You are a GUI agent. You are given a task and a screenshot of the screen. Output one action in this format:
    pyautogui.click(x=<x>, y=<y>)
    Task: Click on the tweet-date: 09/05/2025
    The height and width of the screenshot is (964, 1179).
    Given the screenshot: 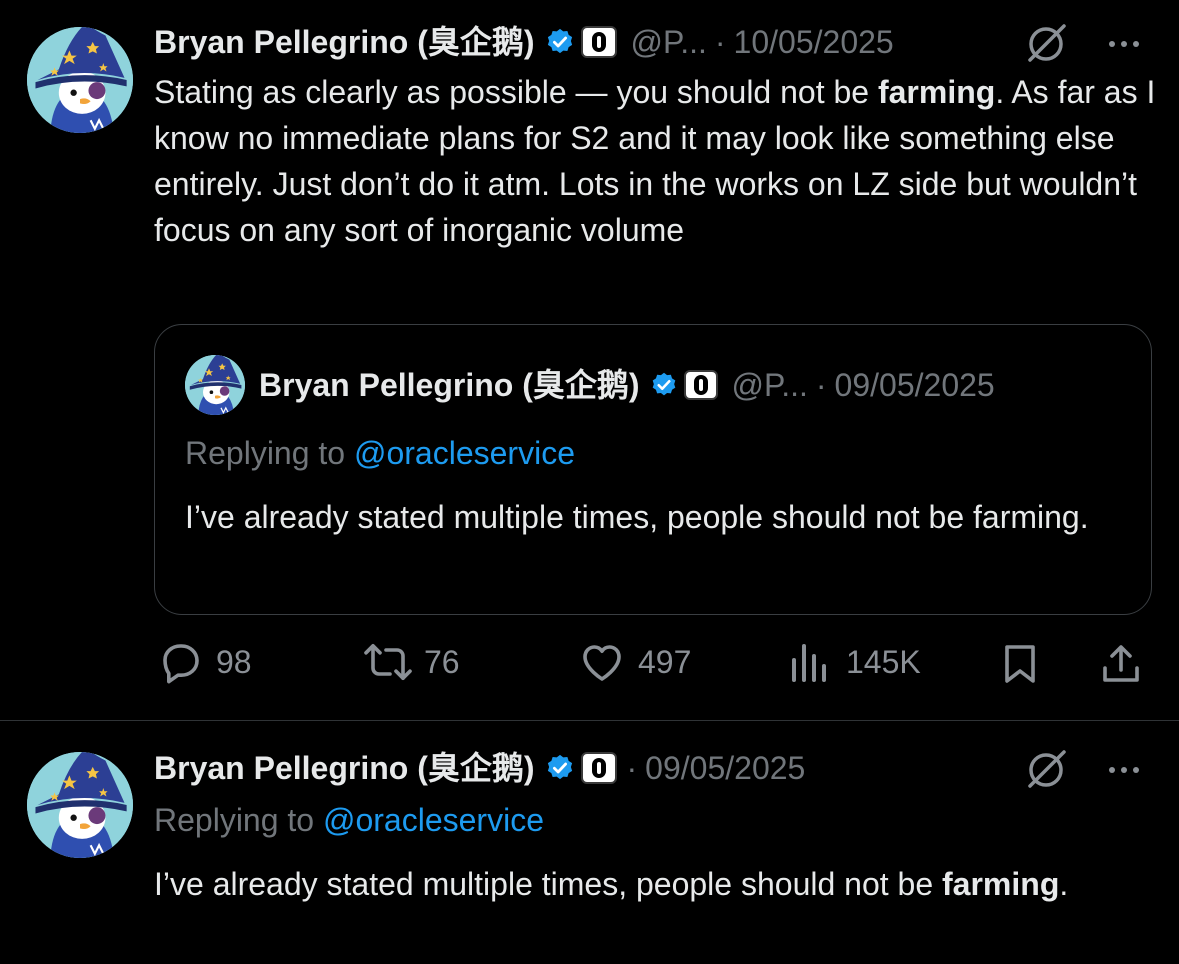 What is the action you would take?
    pyautogui.click(x=725, y=768)
    